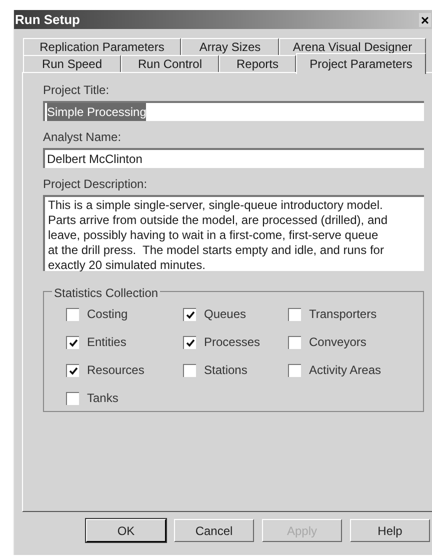  What do you see at coordinates (232, 342) in the screenshot?
I see `checkbox-label: Processes` at bounding box center [232, 342].